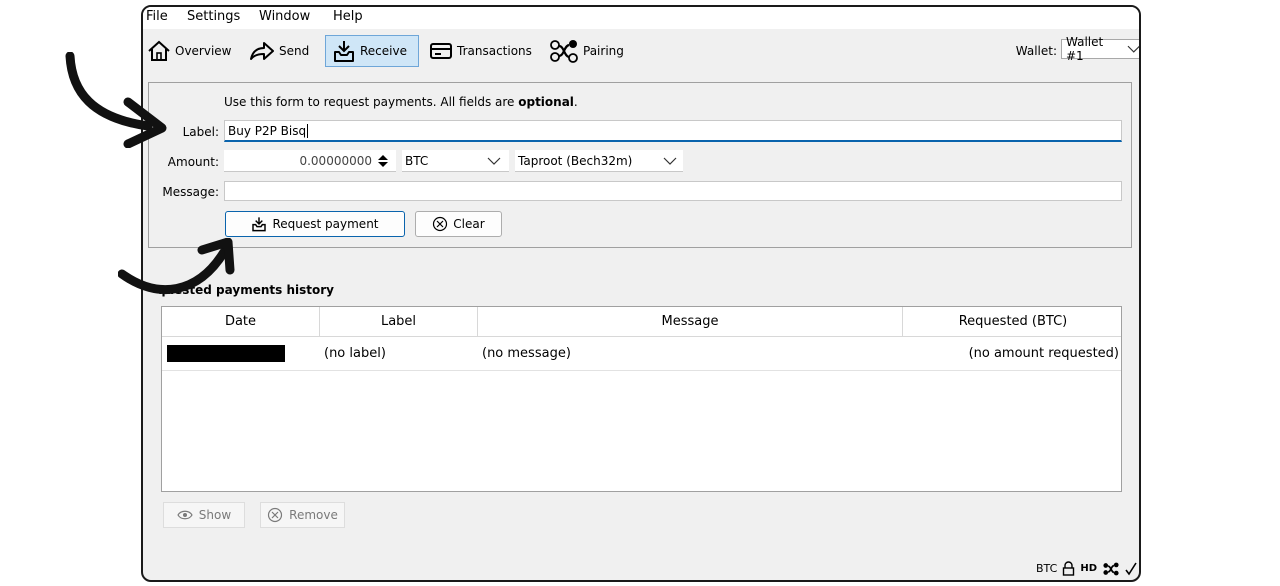  What do you see at coordinates (455, 161) in the screenshot?
I see `unit-select: BTC` at bounding box center [455, 161].